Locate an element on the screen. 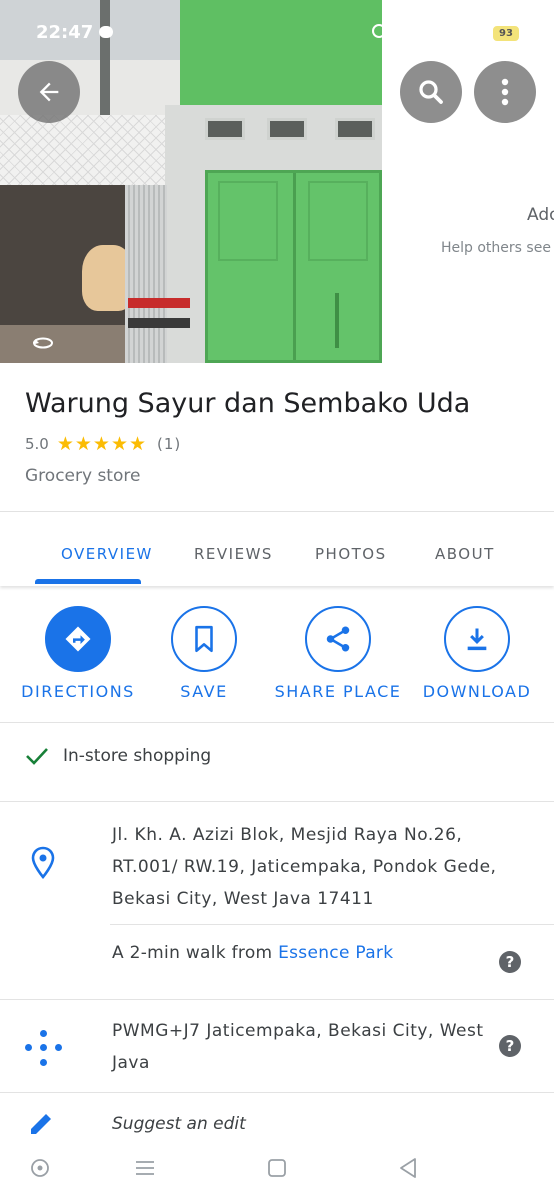 The height and width of the screenshot is (1200, 554). save-label: SAVE is located at coordinates (204, 691).